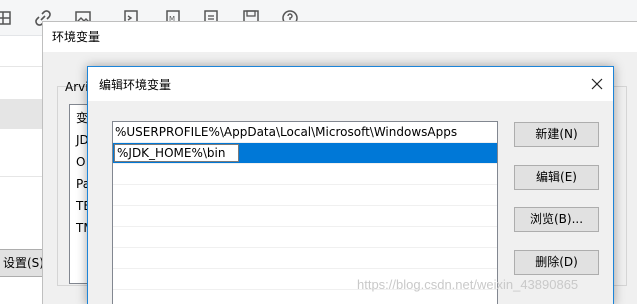 This screenshot has height=304, width=637. Describe the element at coordinates (556, 177) in the screenshot. I see `edit-button: 编辑(E)` at that location.